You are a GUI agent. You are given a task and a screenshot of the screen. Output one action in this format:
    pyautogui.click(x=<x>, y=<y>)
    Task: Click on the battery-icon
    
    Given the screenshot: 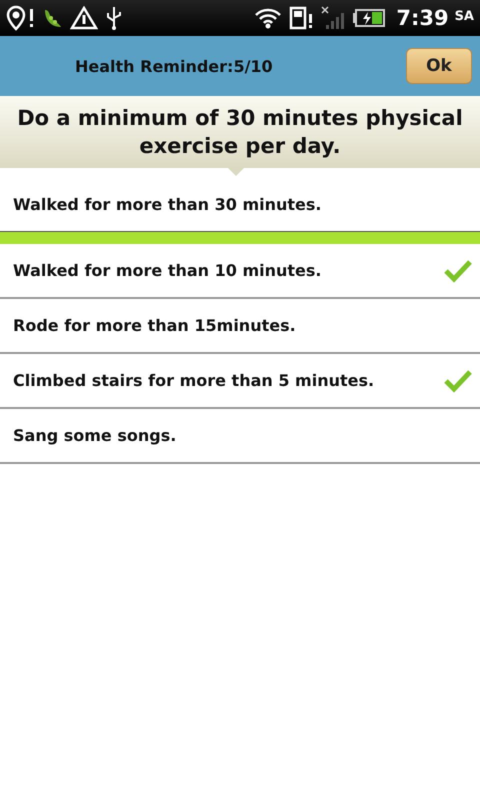 What is the action you would take?
    pyautogui.click(x=369, y=18)
    